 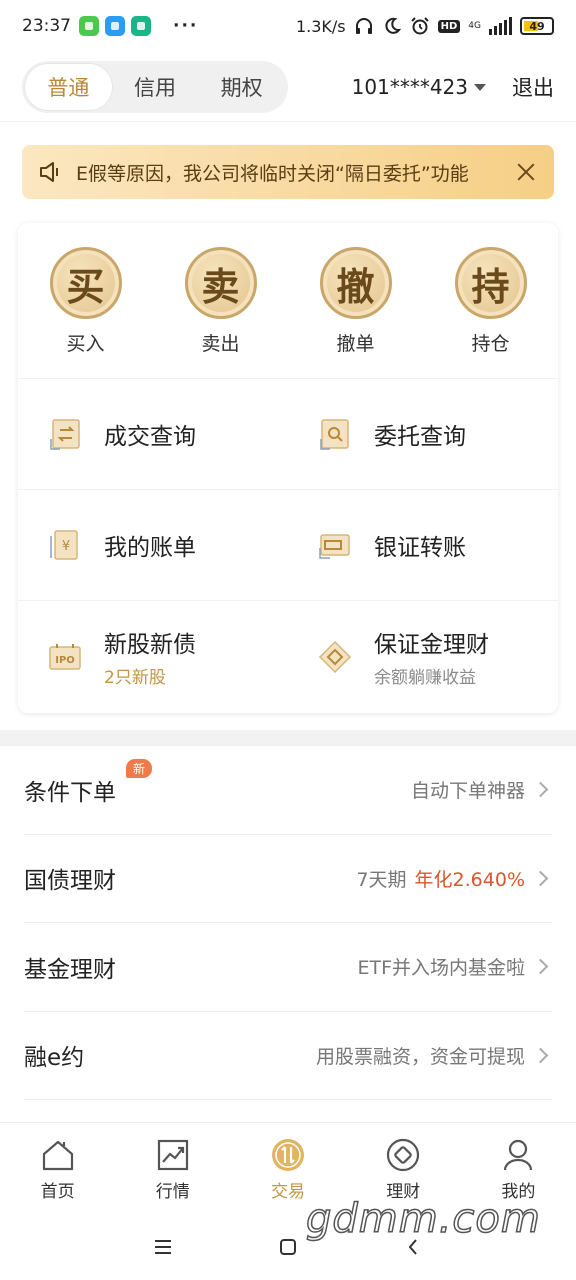 I want to click on list-item-desc: 自动下单神器, so click(x=481, y=789).